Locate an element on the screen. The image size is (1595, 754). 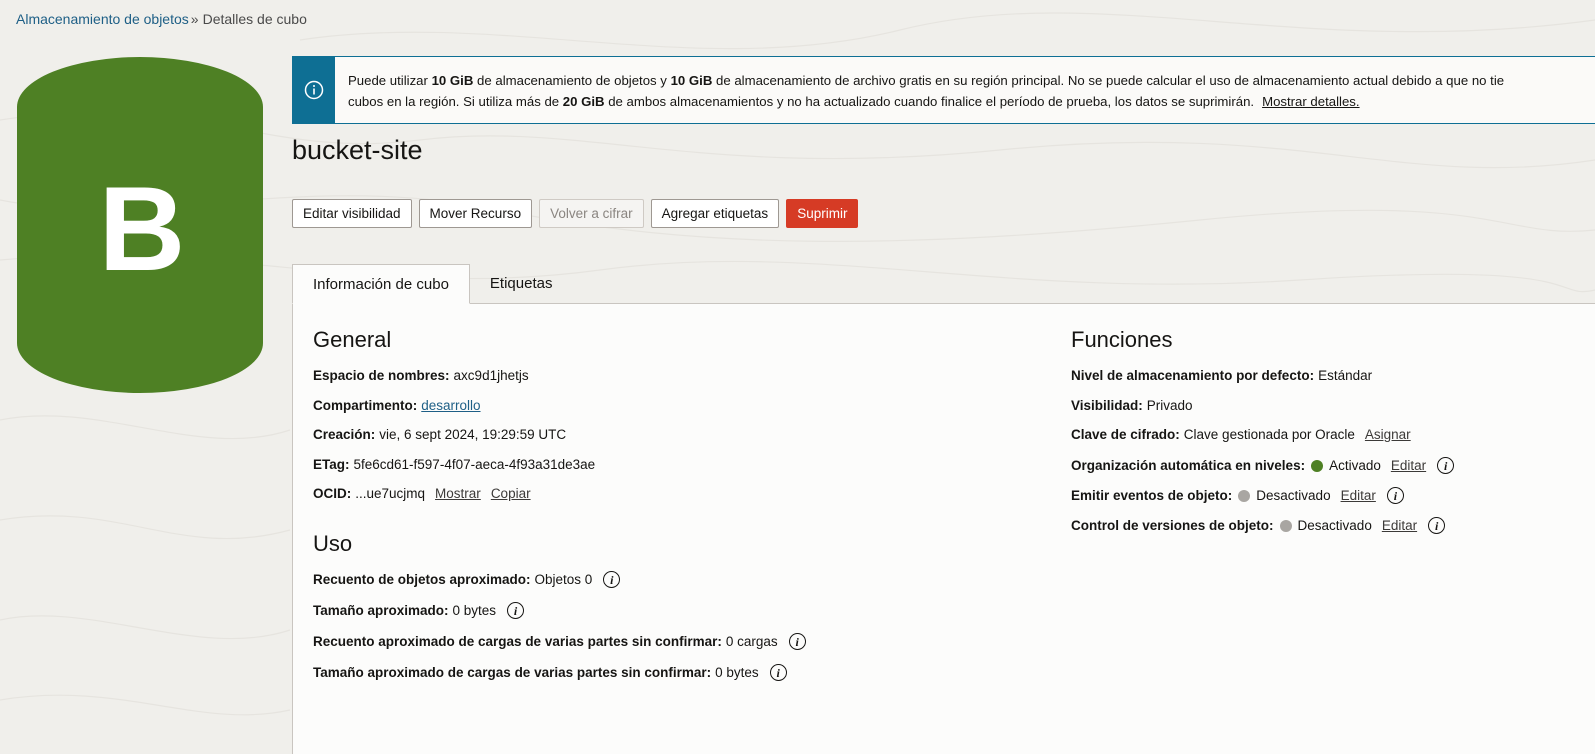
ocid-show-link: Mostrar is located at coordinates (458, 493).